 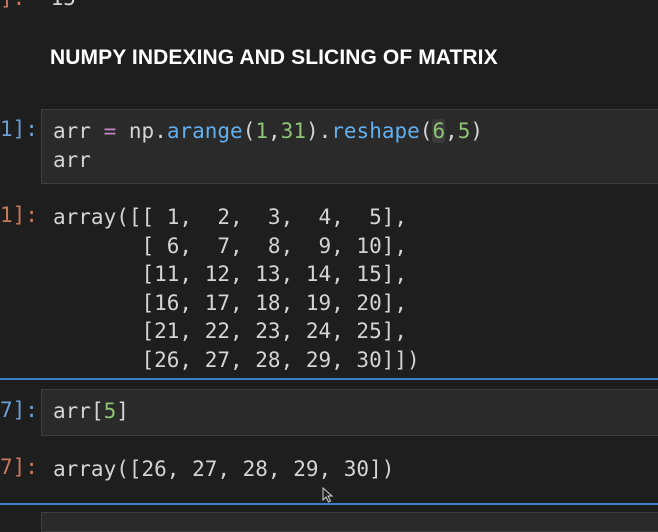 What do you see at coordinates (355, 411) in the screenshot?
I see `cell2-code: arr[5]` at bounding box center [355, 411].